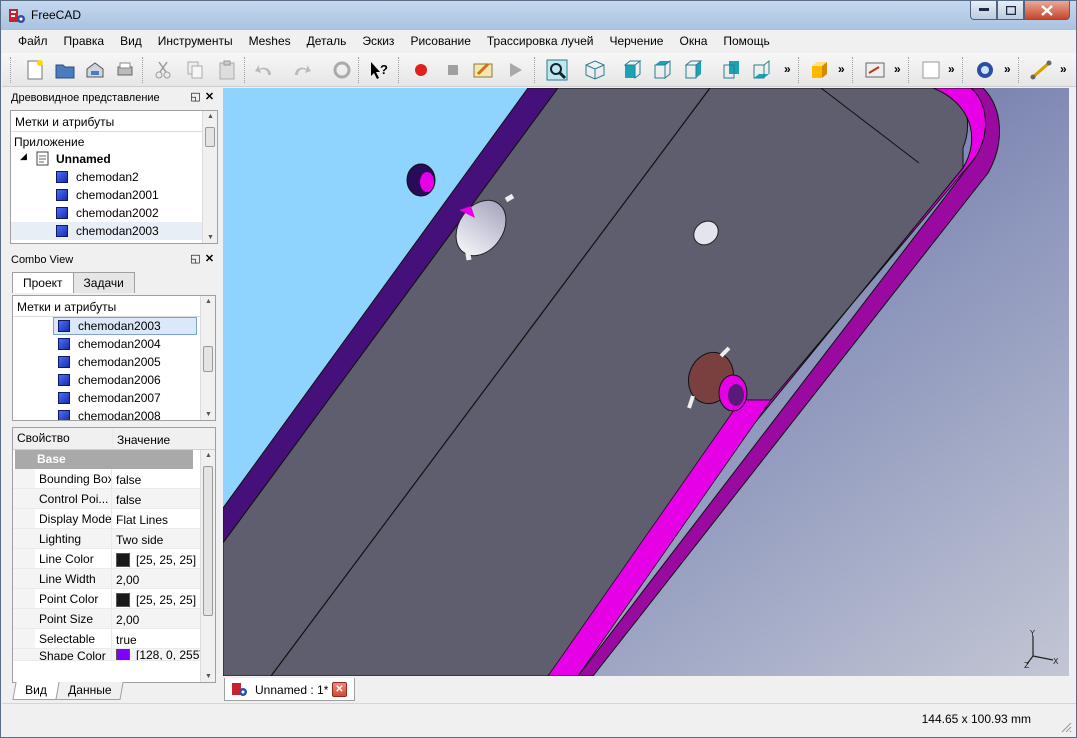  What do you see at coordinates (985, 70) in the screenshot?
I see `raytracing-button` at bounding box center [985, 70].